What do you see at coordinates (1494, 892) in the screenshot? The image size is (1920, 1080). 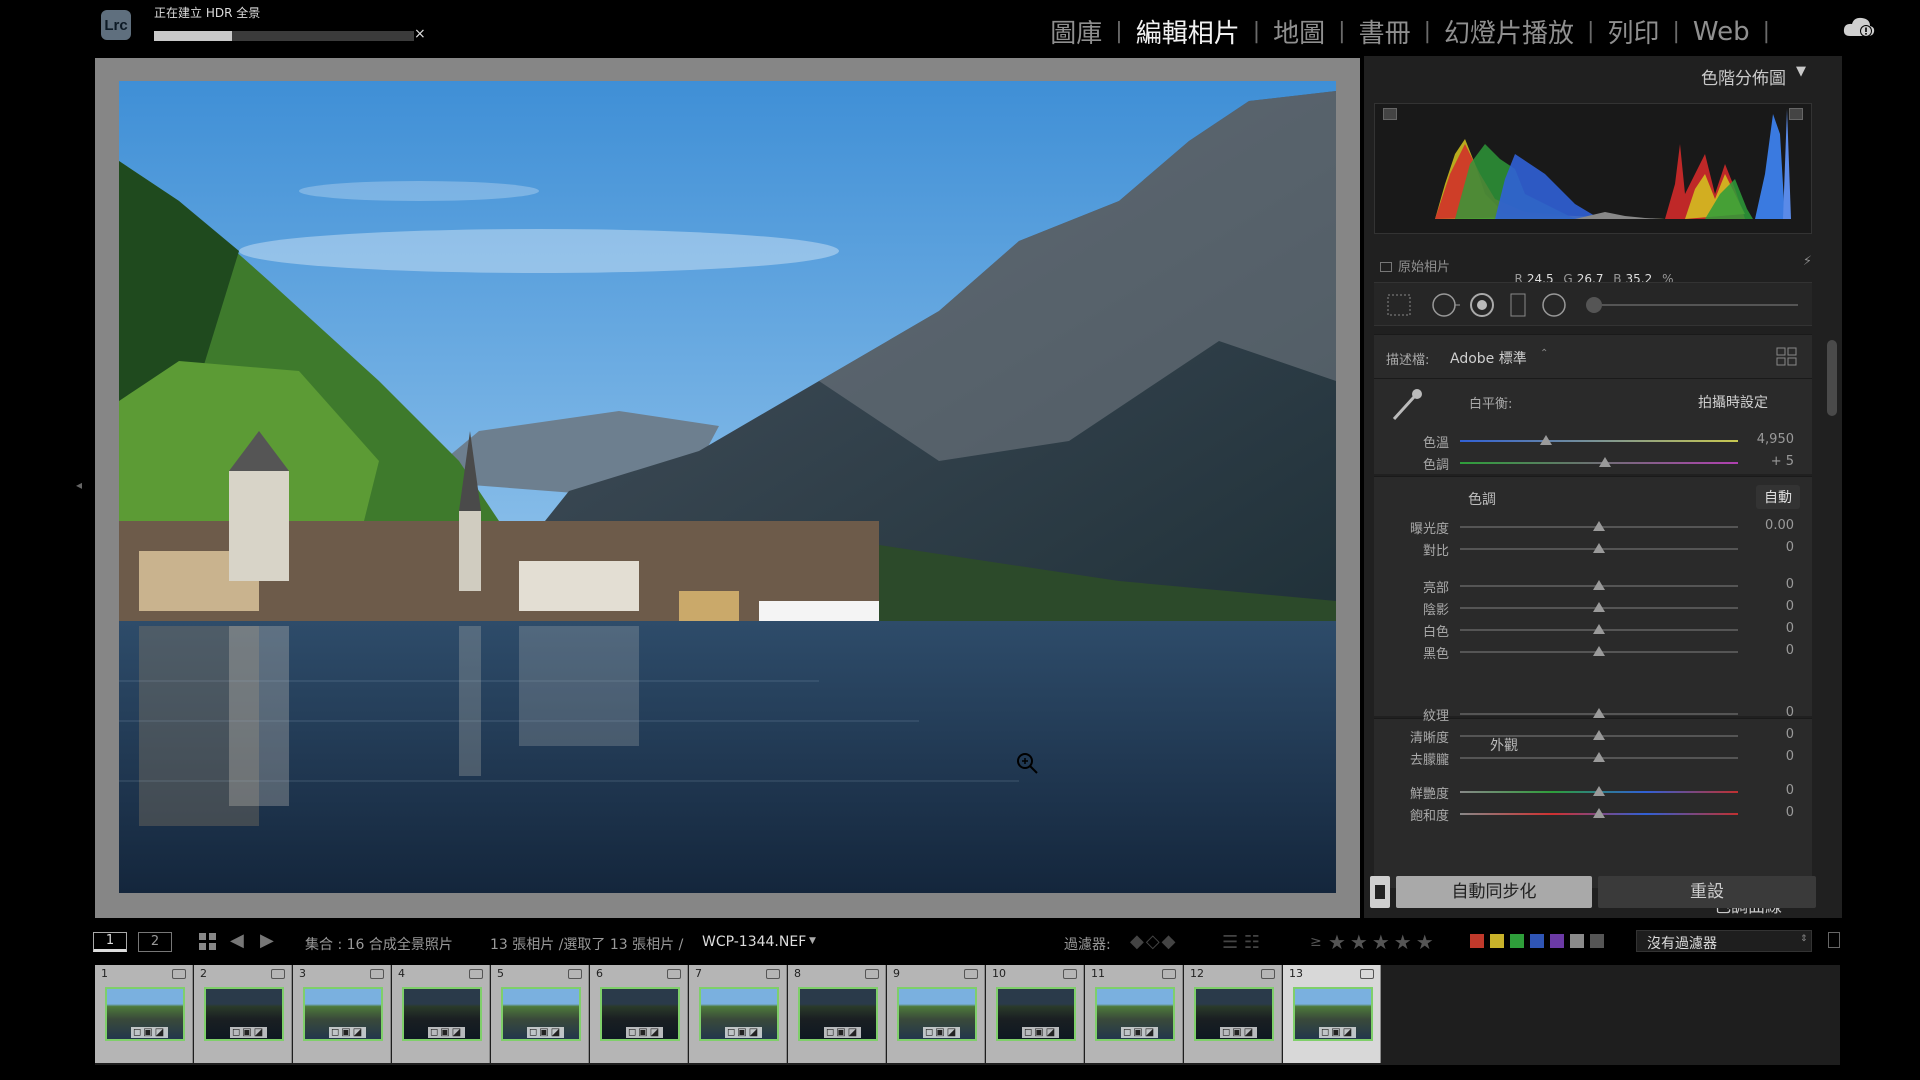 I see `auto-sync-button: 自動同步化` at bounding box center [1494, 892].